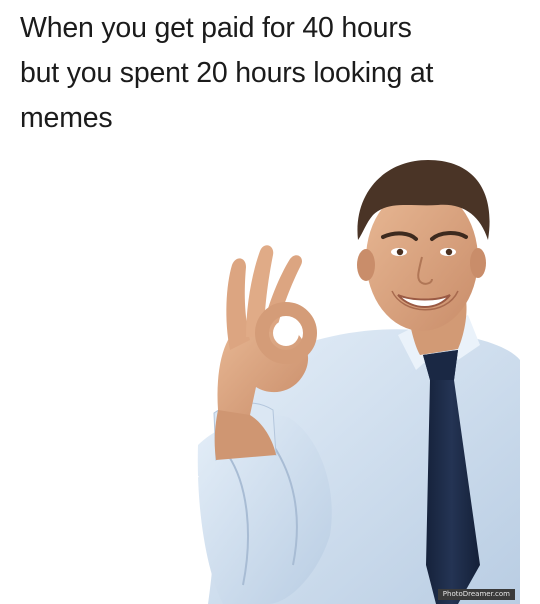 The height and width of the screenshot is (604, 540). What do you see at coordinates (216, 28) in the screenshot?
I see `caption-line-1: When you get paid for 40 hours` at bounding box center [216, 28].